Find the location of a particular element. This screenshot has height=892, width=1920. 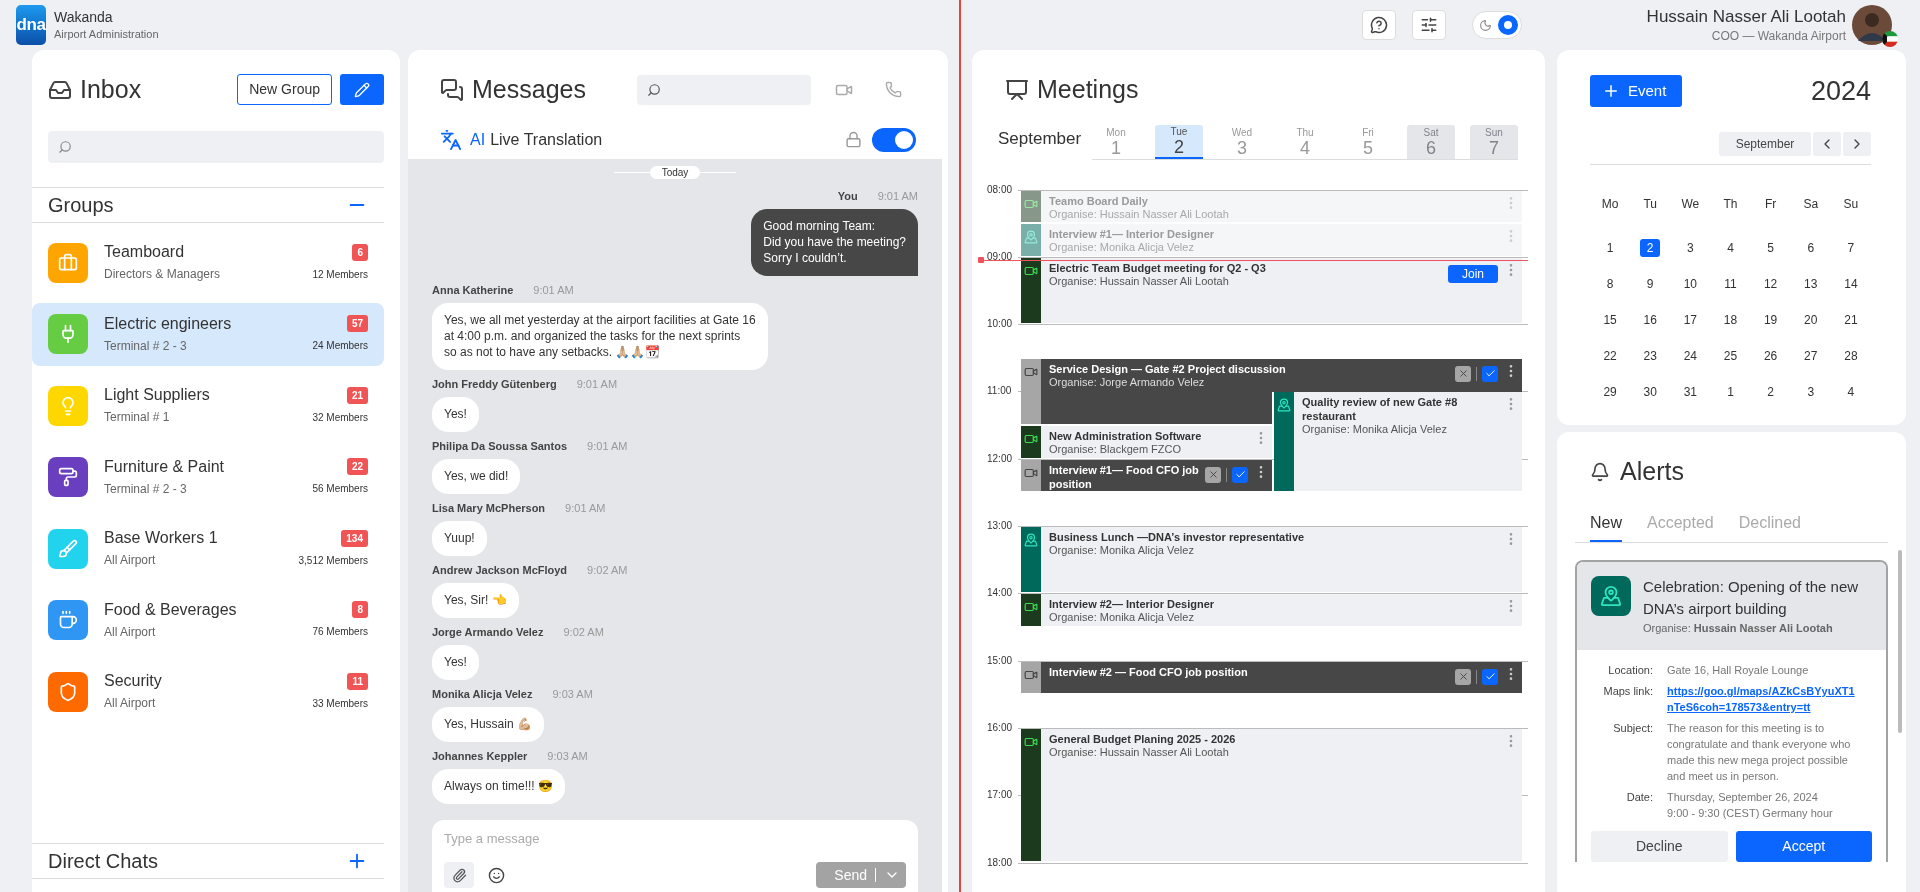

calendar-day: 18 is located at coordinates (1730, 319).